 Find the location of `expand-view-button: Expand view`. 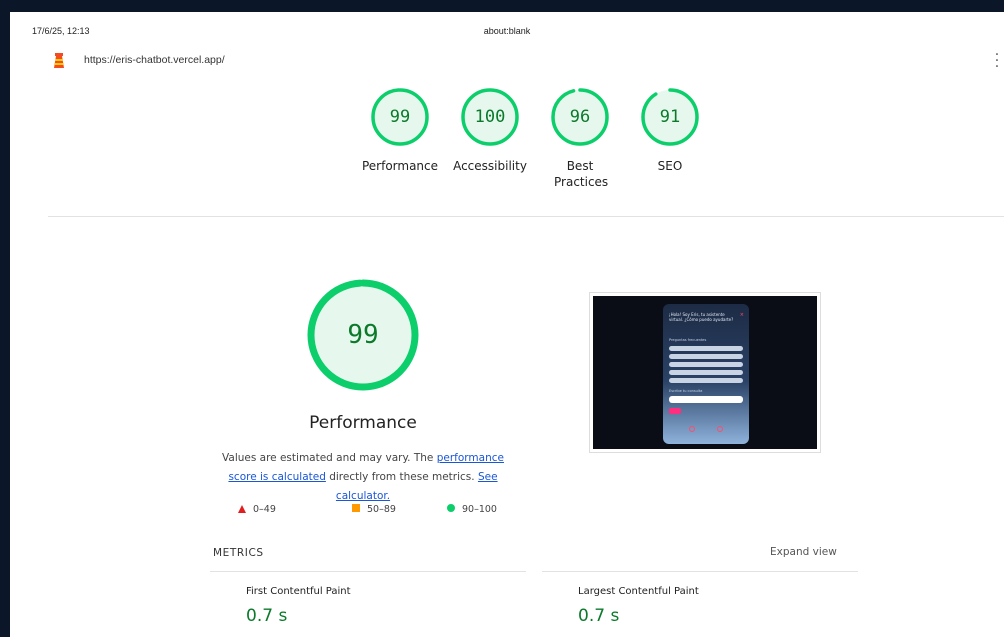

expand-view-button: Expand view is located at coordinates (803, 552).